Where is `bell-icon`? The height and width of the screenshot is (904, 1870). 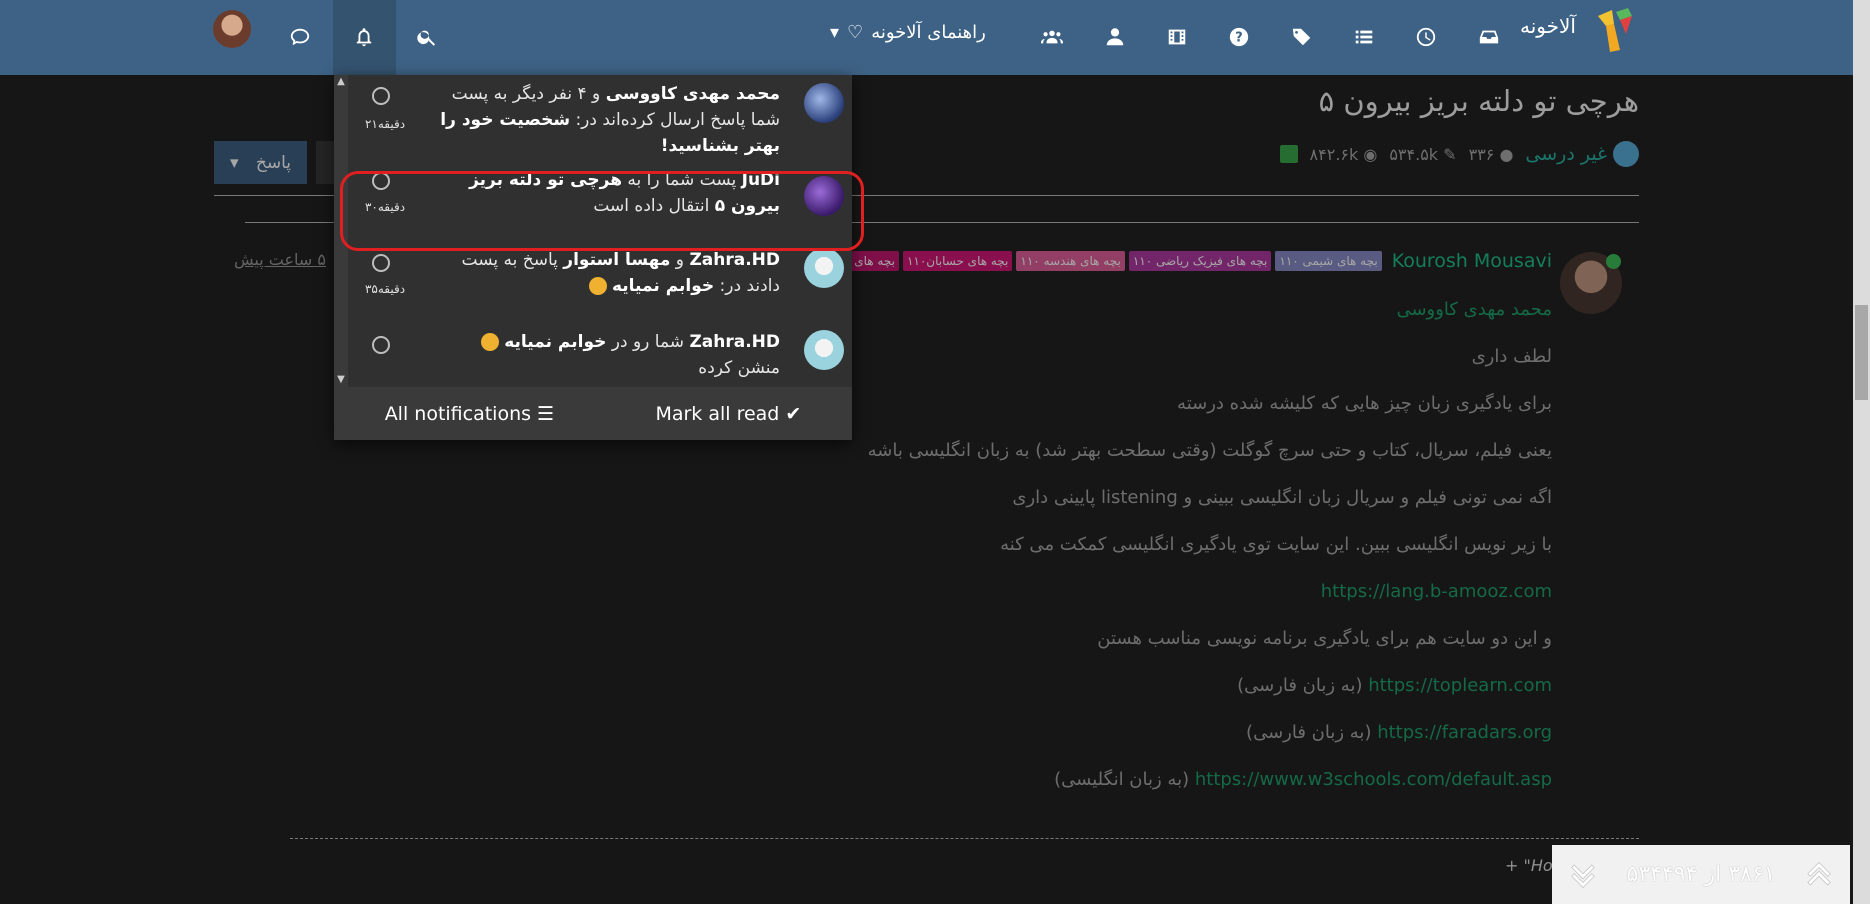 bell-icon is located at coordinates (364, 37).